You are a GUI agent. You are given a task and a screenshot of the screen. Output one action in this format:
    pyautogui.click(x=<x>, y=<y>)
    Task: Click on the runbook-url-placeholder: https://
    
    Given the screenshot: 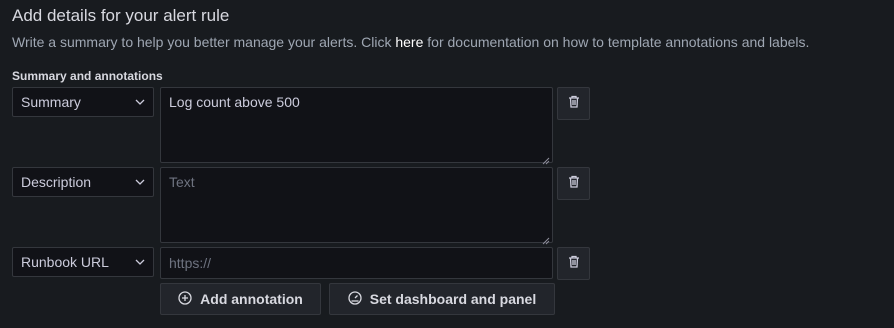 What is the action you would take?
    pyautogui.click(x=190, y=263)
    